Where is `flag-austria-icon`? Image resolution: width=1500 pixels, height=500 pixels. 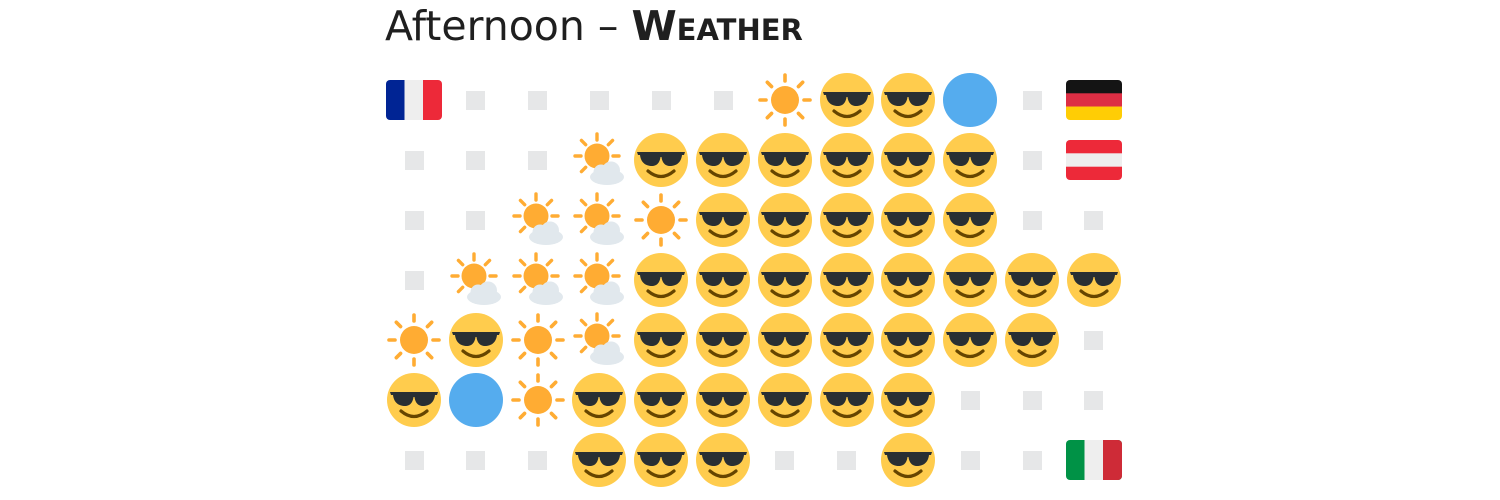
flag-austria-icon is located at coordinates (1093, 160).